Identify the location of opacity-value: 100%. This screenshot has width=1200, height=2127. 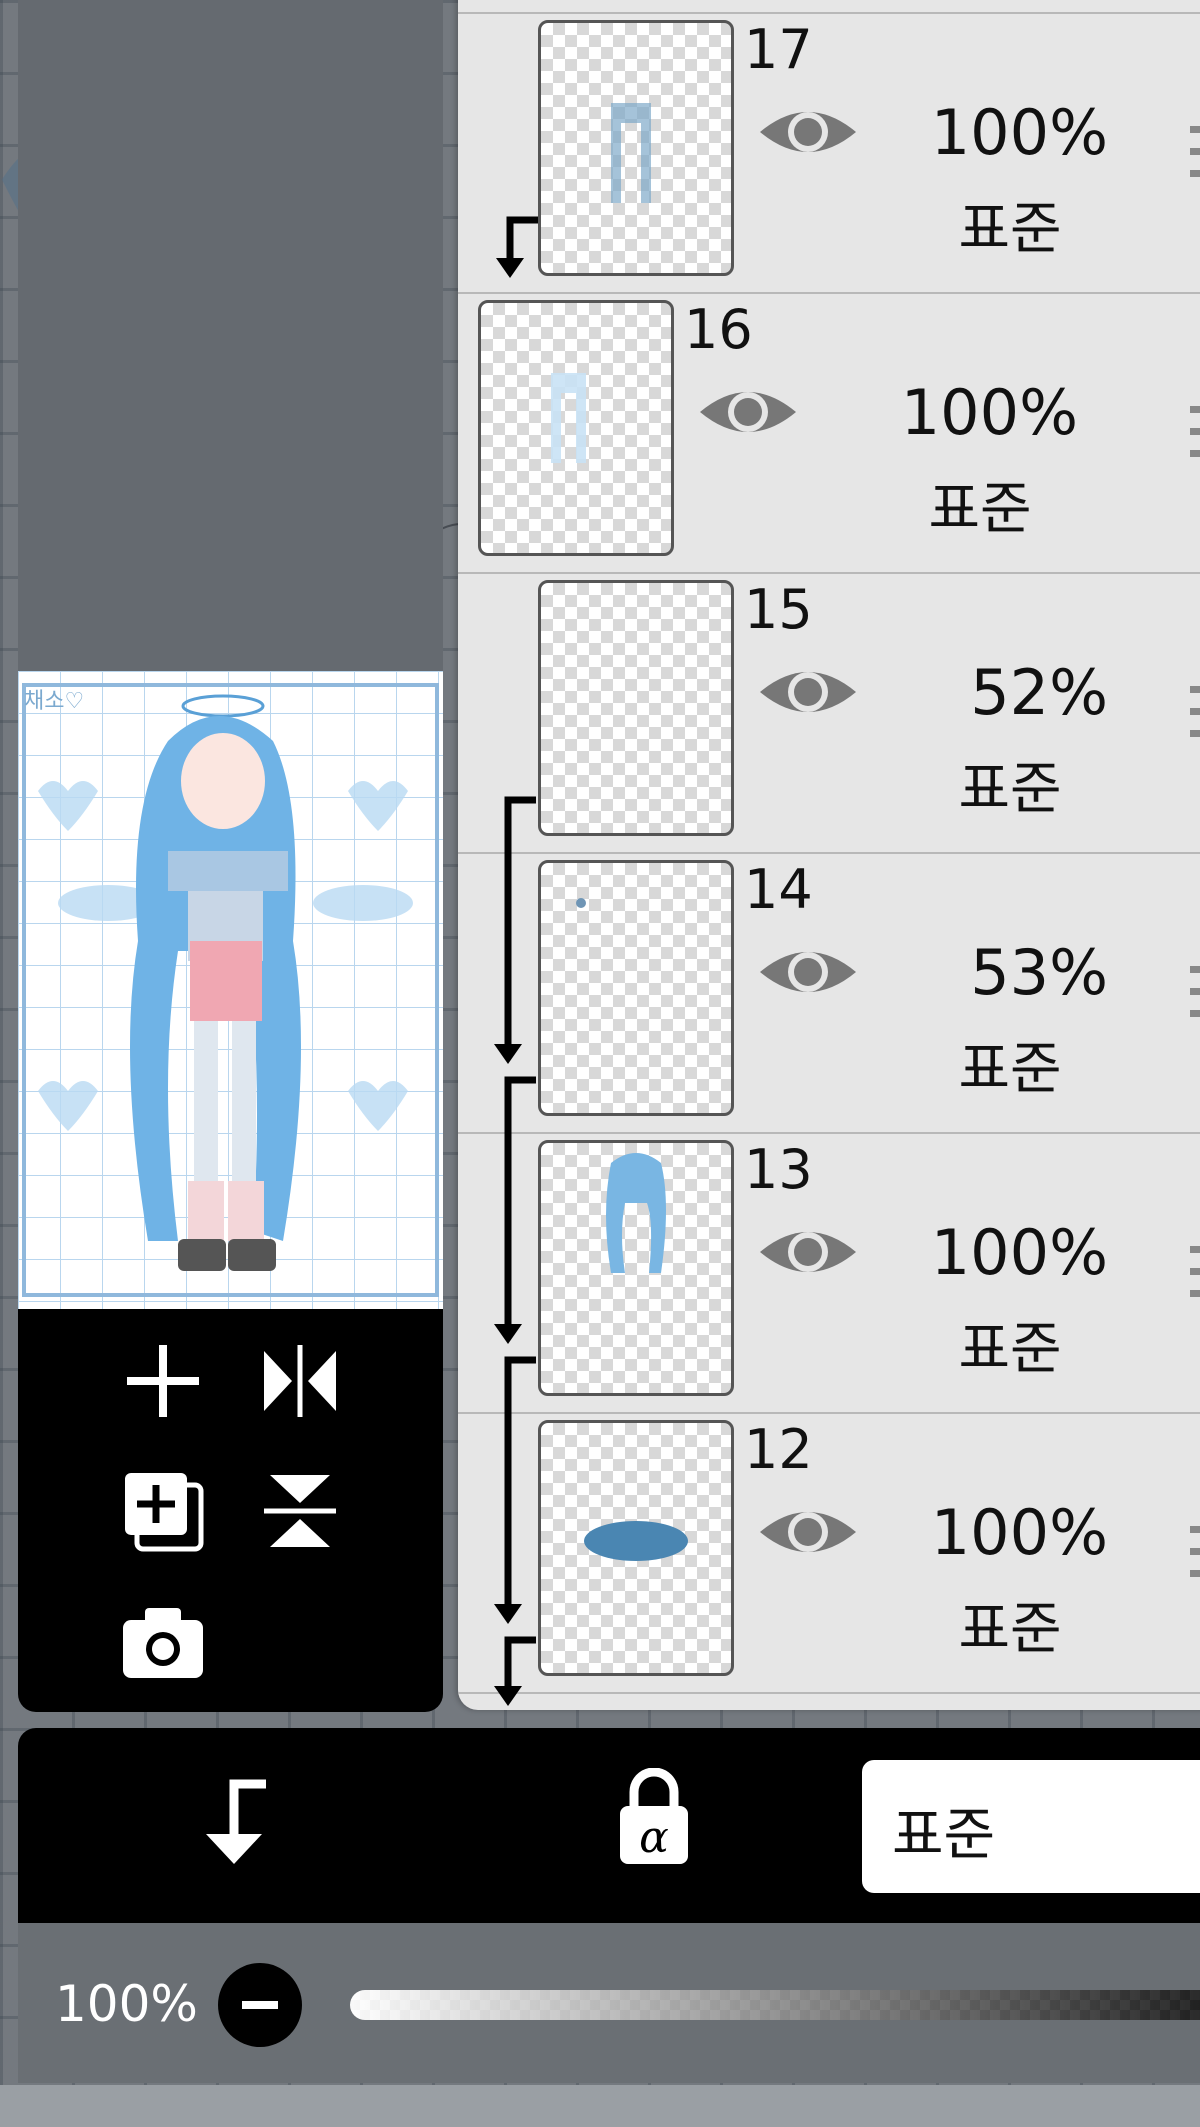
(126, 2004).